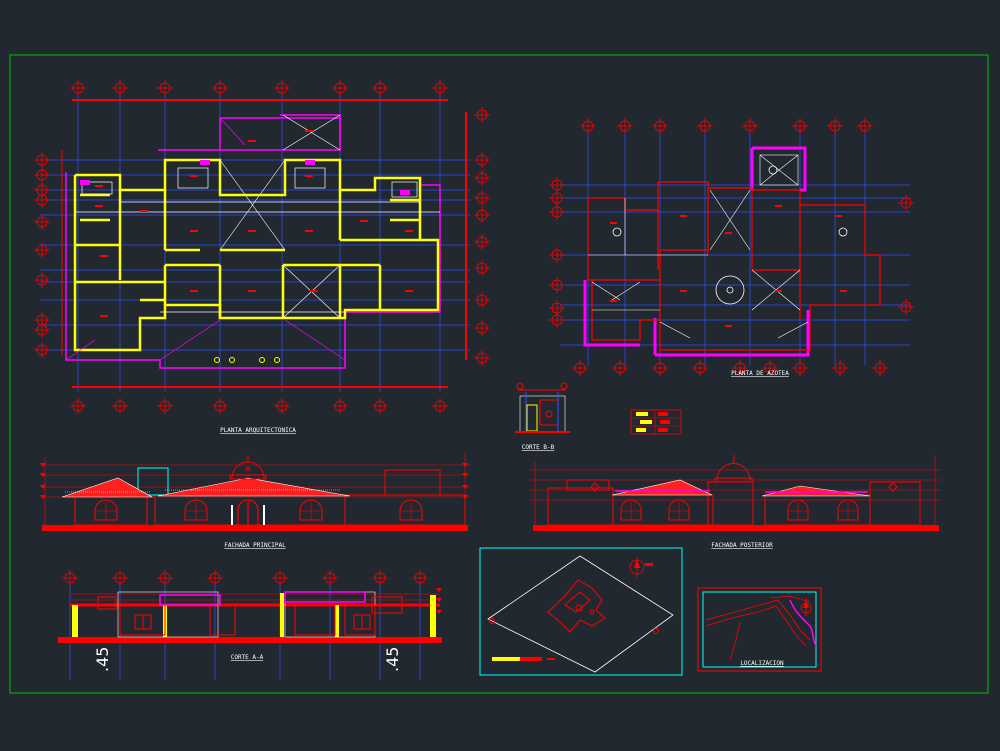 The width and height of the screenshot is (1000, 751). What do you see at coordinates (255, 545) in the screenshot?
I see `front-elevation-title: FACHADA PRINCIPAL` at bounding box center [255, 545].